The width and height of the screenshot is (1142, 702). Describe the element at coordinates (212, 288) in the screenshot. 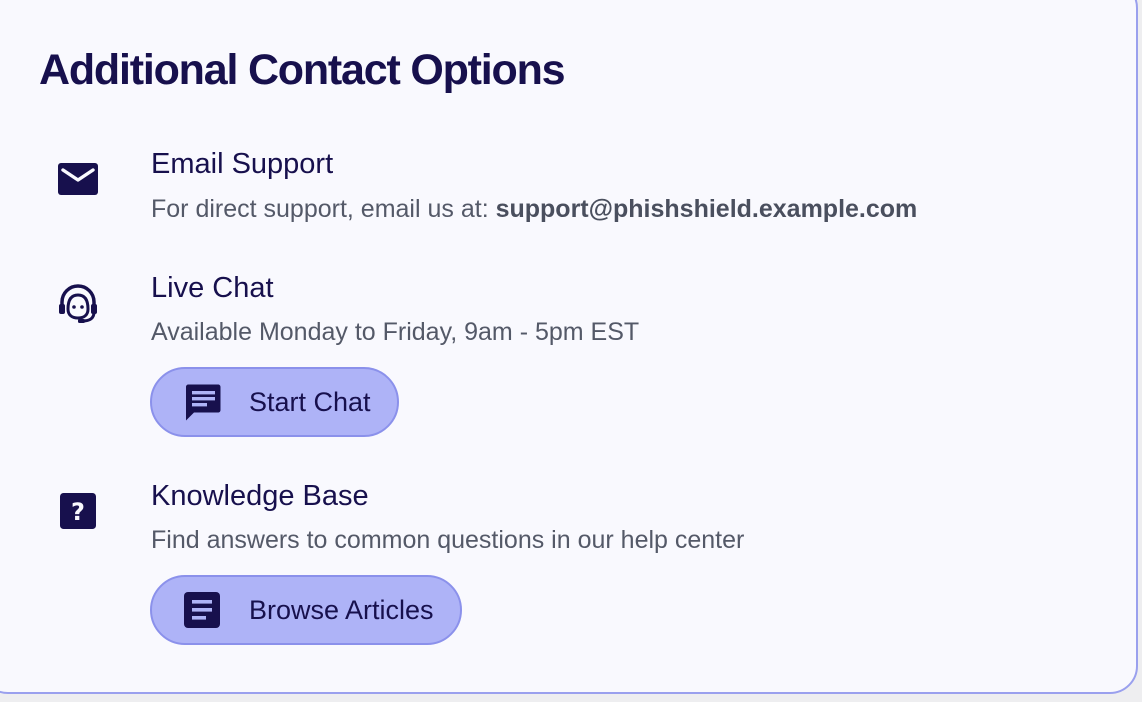

I see `live-chat-title: Live Chat` at that location.